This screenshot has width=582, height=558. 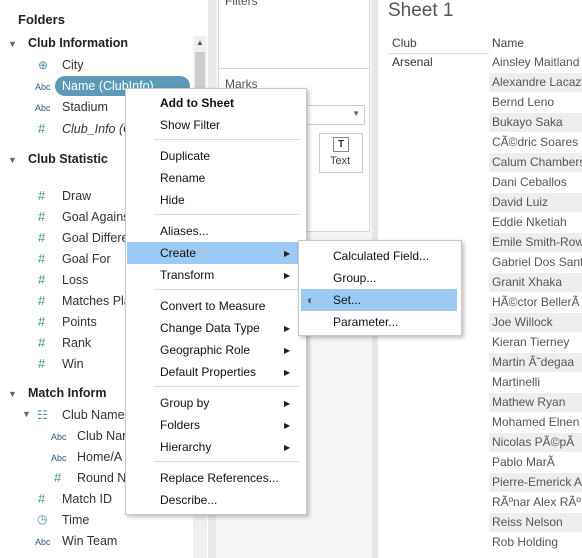 What do you see at coordinates (75, 520) in the screenshot?
I see `field-time: Time` at bounding box center [75, 520].